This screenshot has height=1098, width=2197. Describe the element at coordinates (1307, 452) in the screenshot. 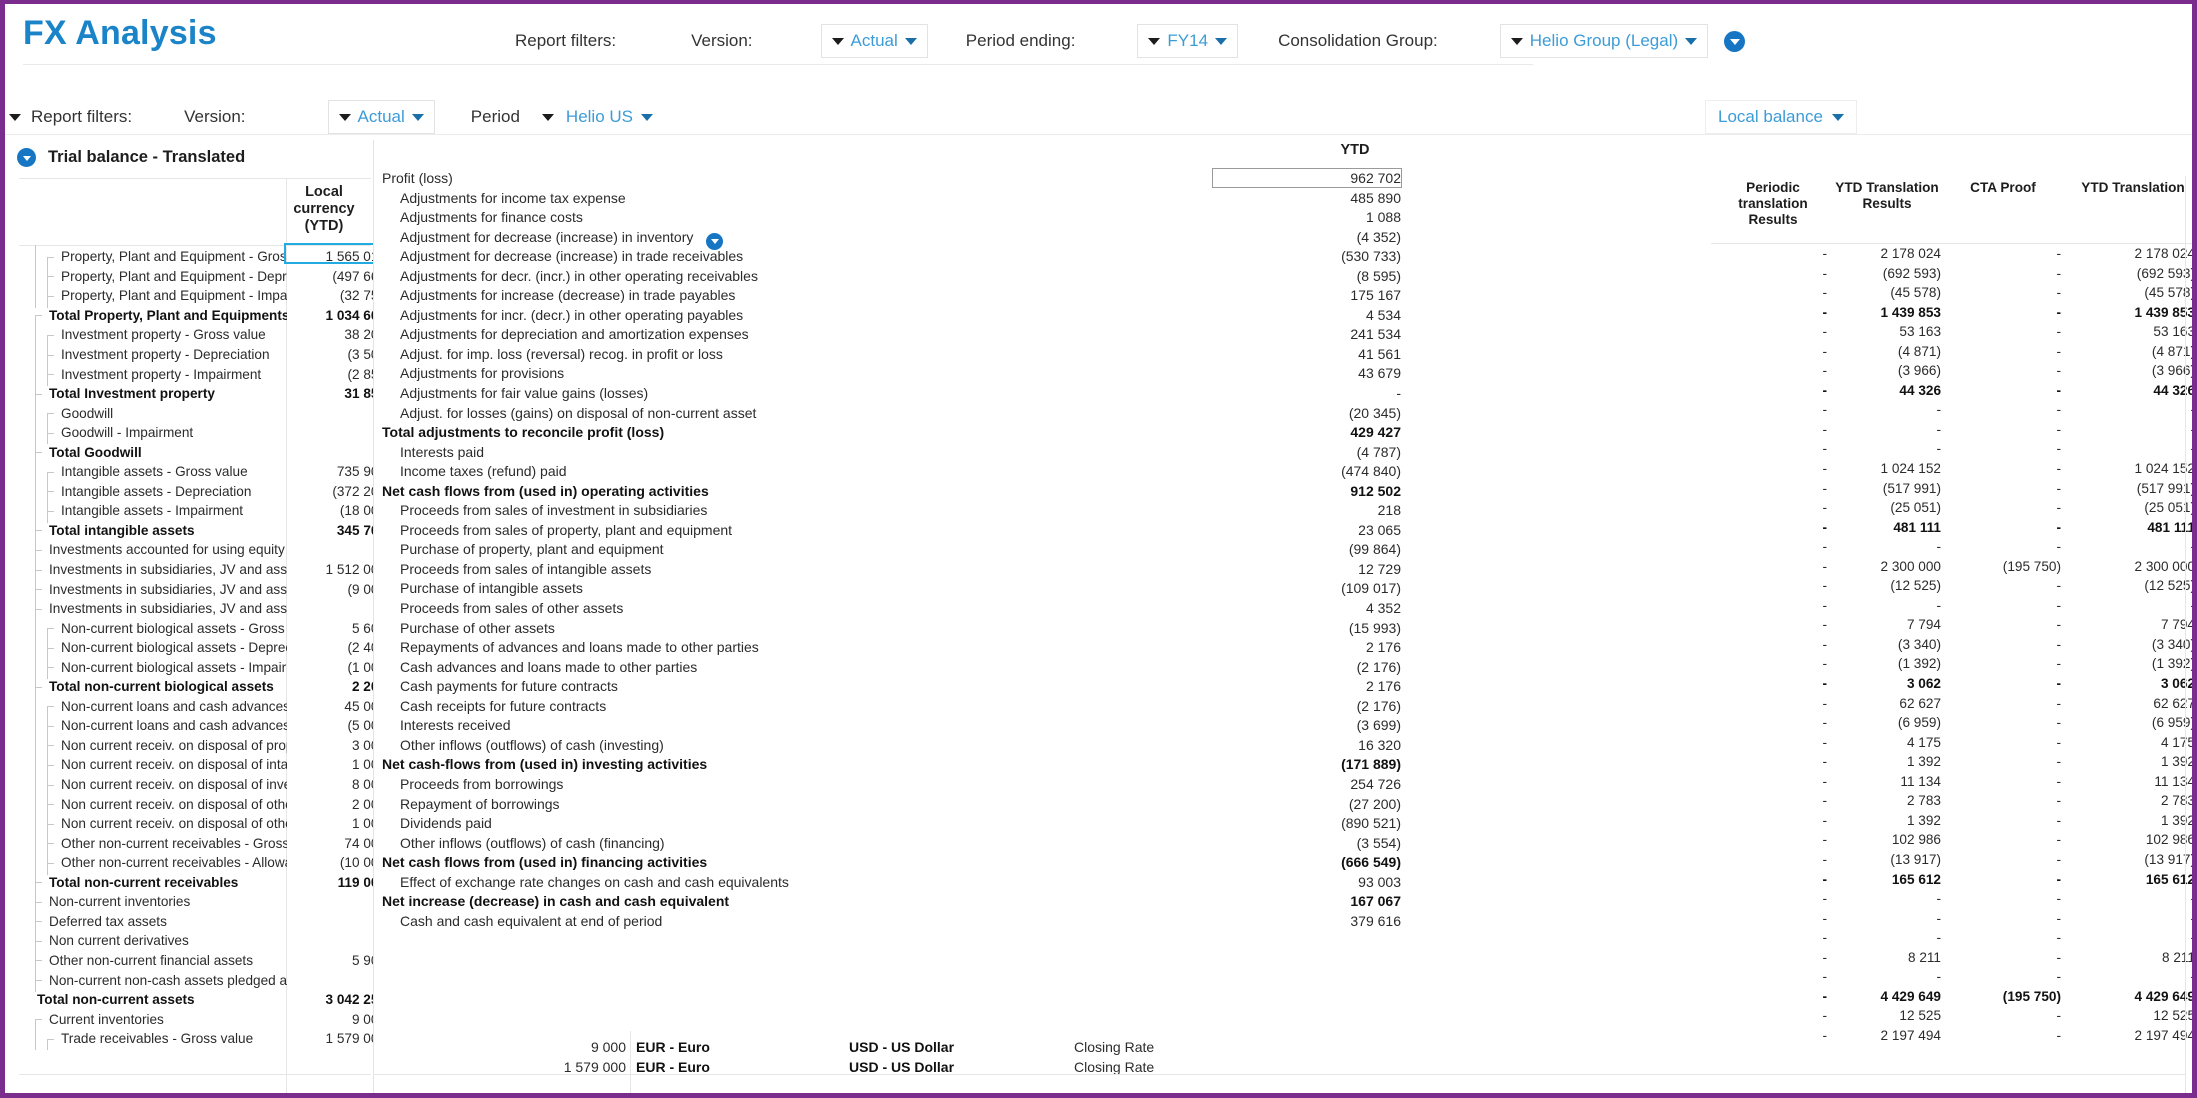

I see `cash-flow-row-value: (4 787)` at that location.